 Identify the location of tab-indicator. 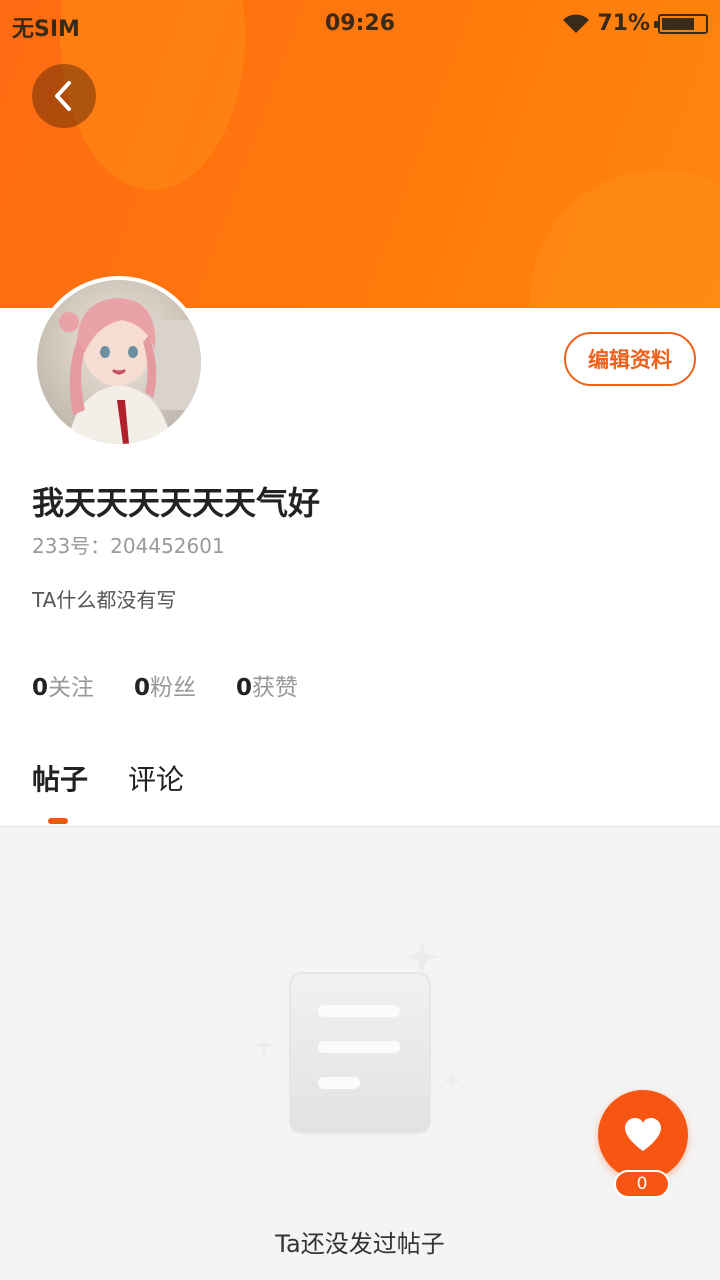
(58, 821).